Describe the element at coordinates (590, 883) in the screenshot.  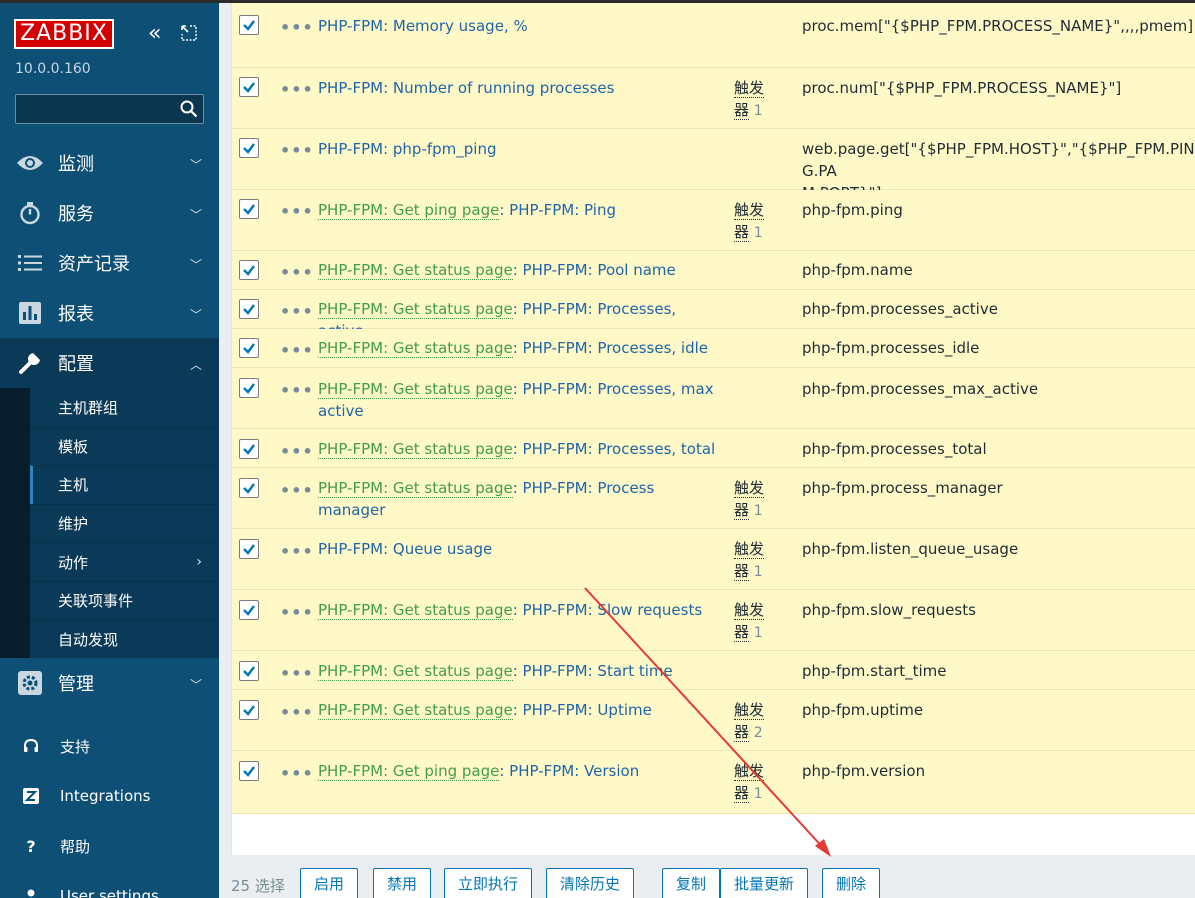
I see `clear-history-button: 清除历史` at that location.